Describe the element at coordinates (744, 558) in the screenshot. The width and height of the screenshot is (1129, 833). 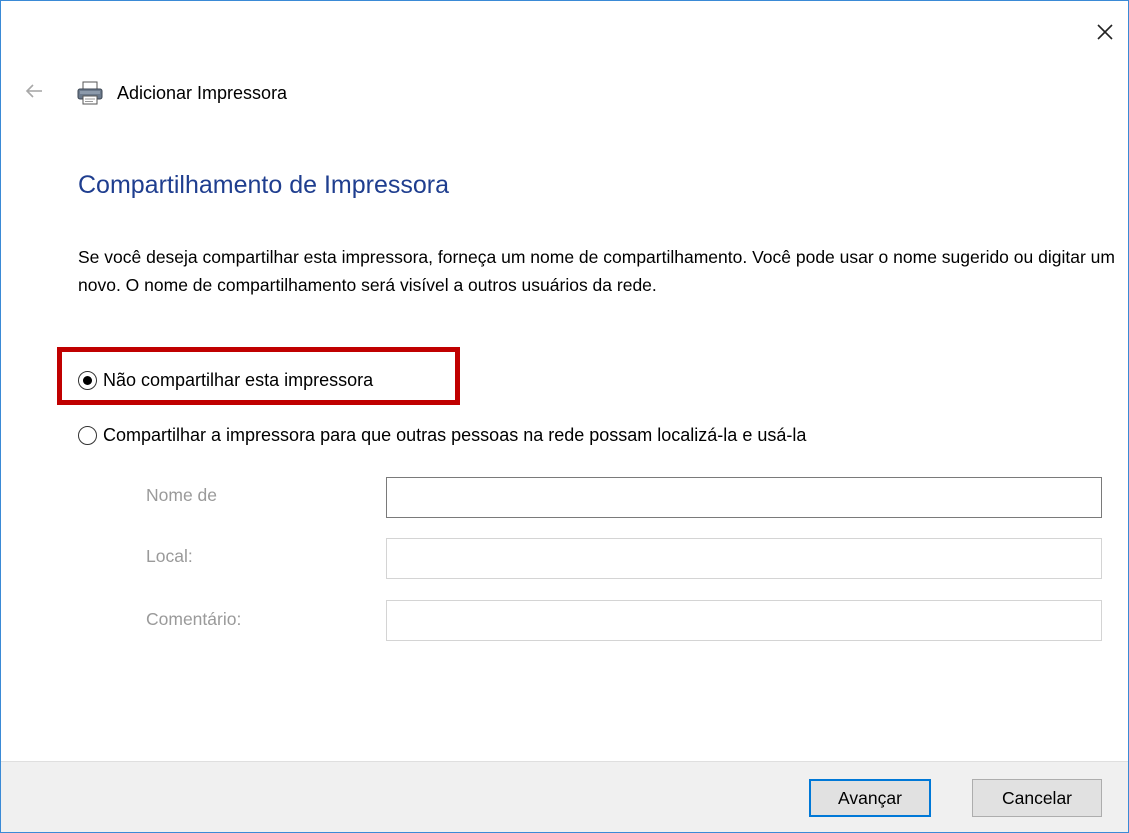
I see `location-input` at that location.